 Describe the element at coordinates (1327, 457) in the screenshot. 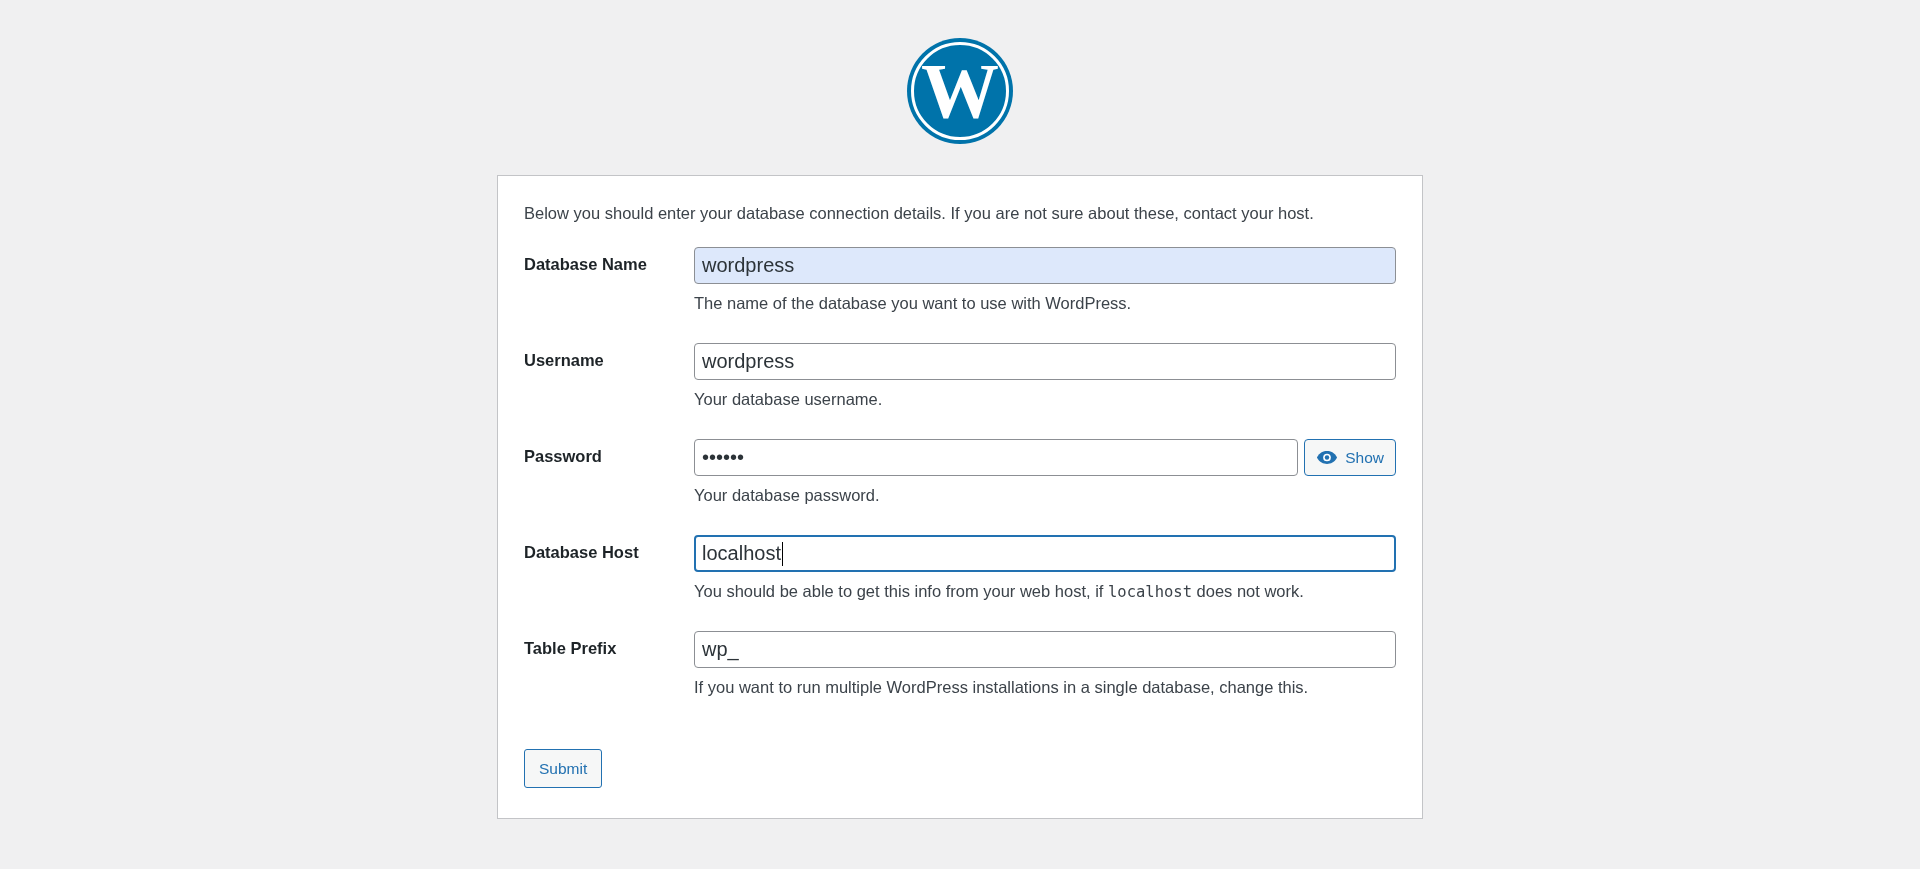

I see `eye-icon` at that location.